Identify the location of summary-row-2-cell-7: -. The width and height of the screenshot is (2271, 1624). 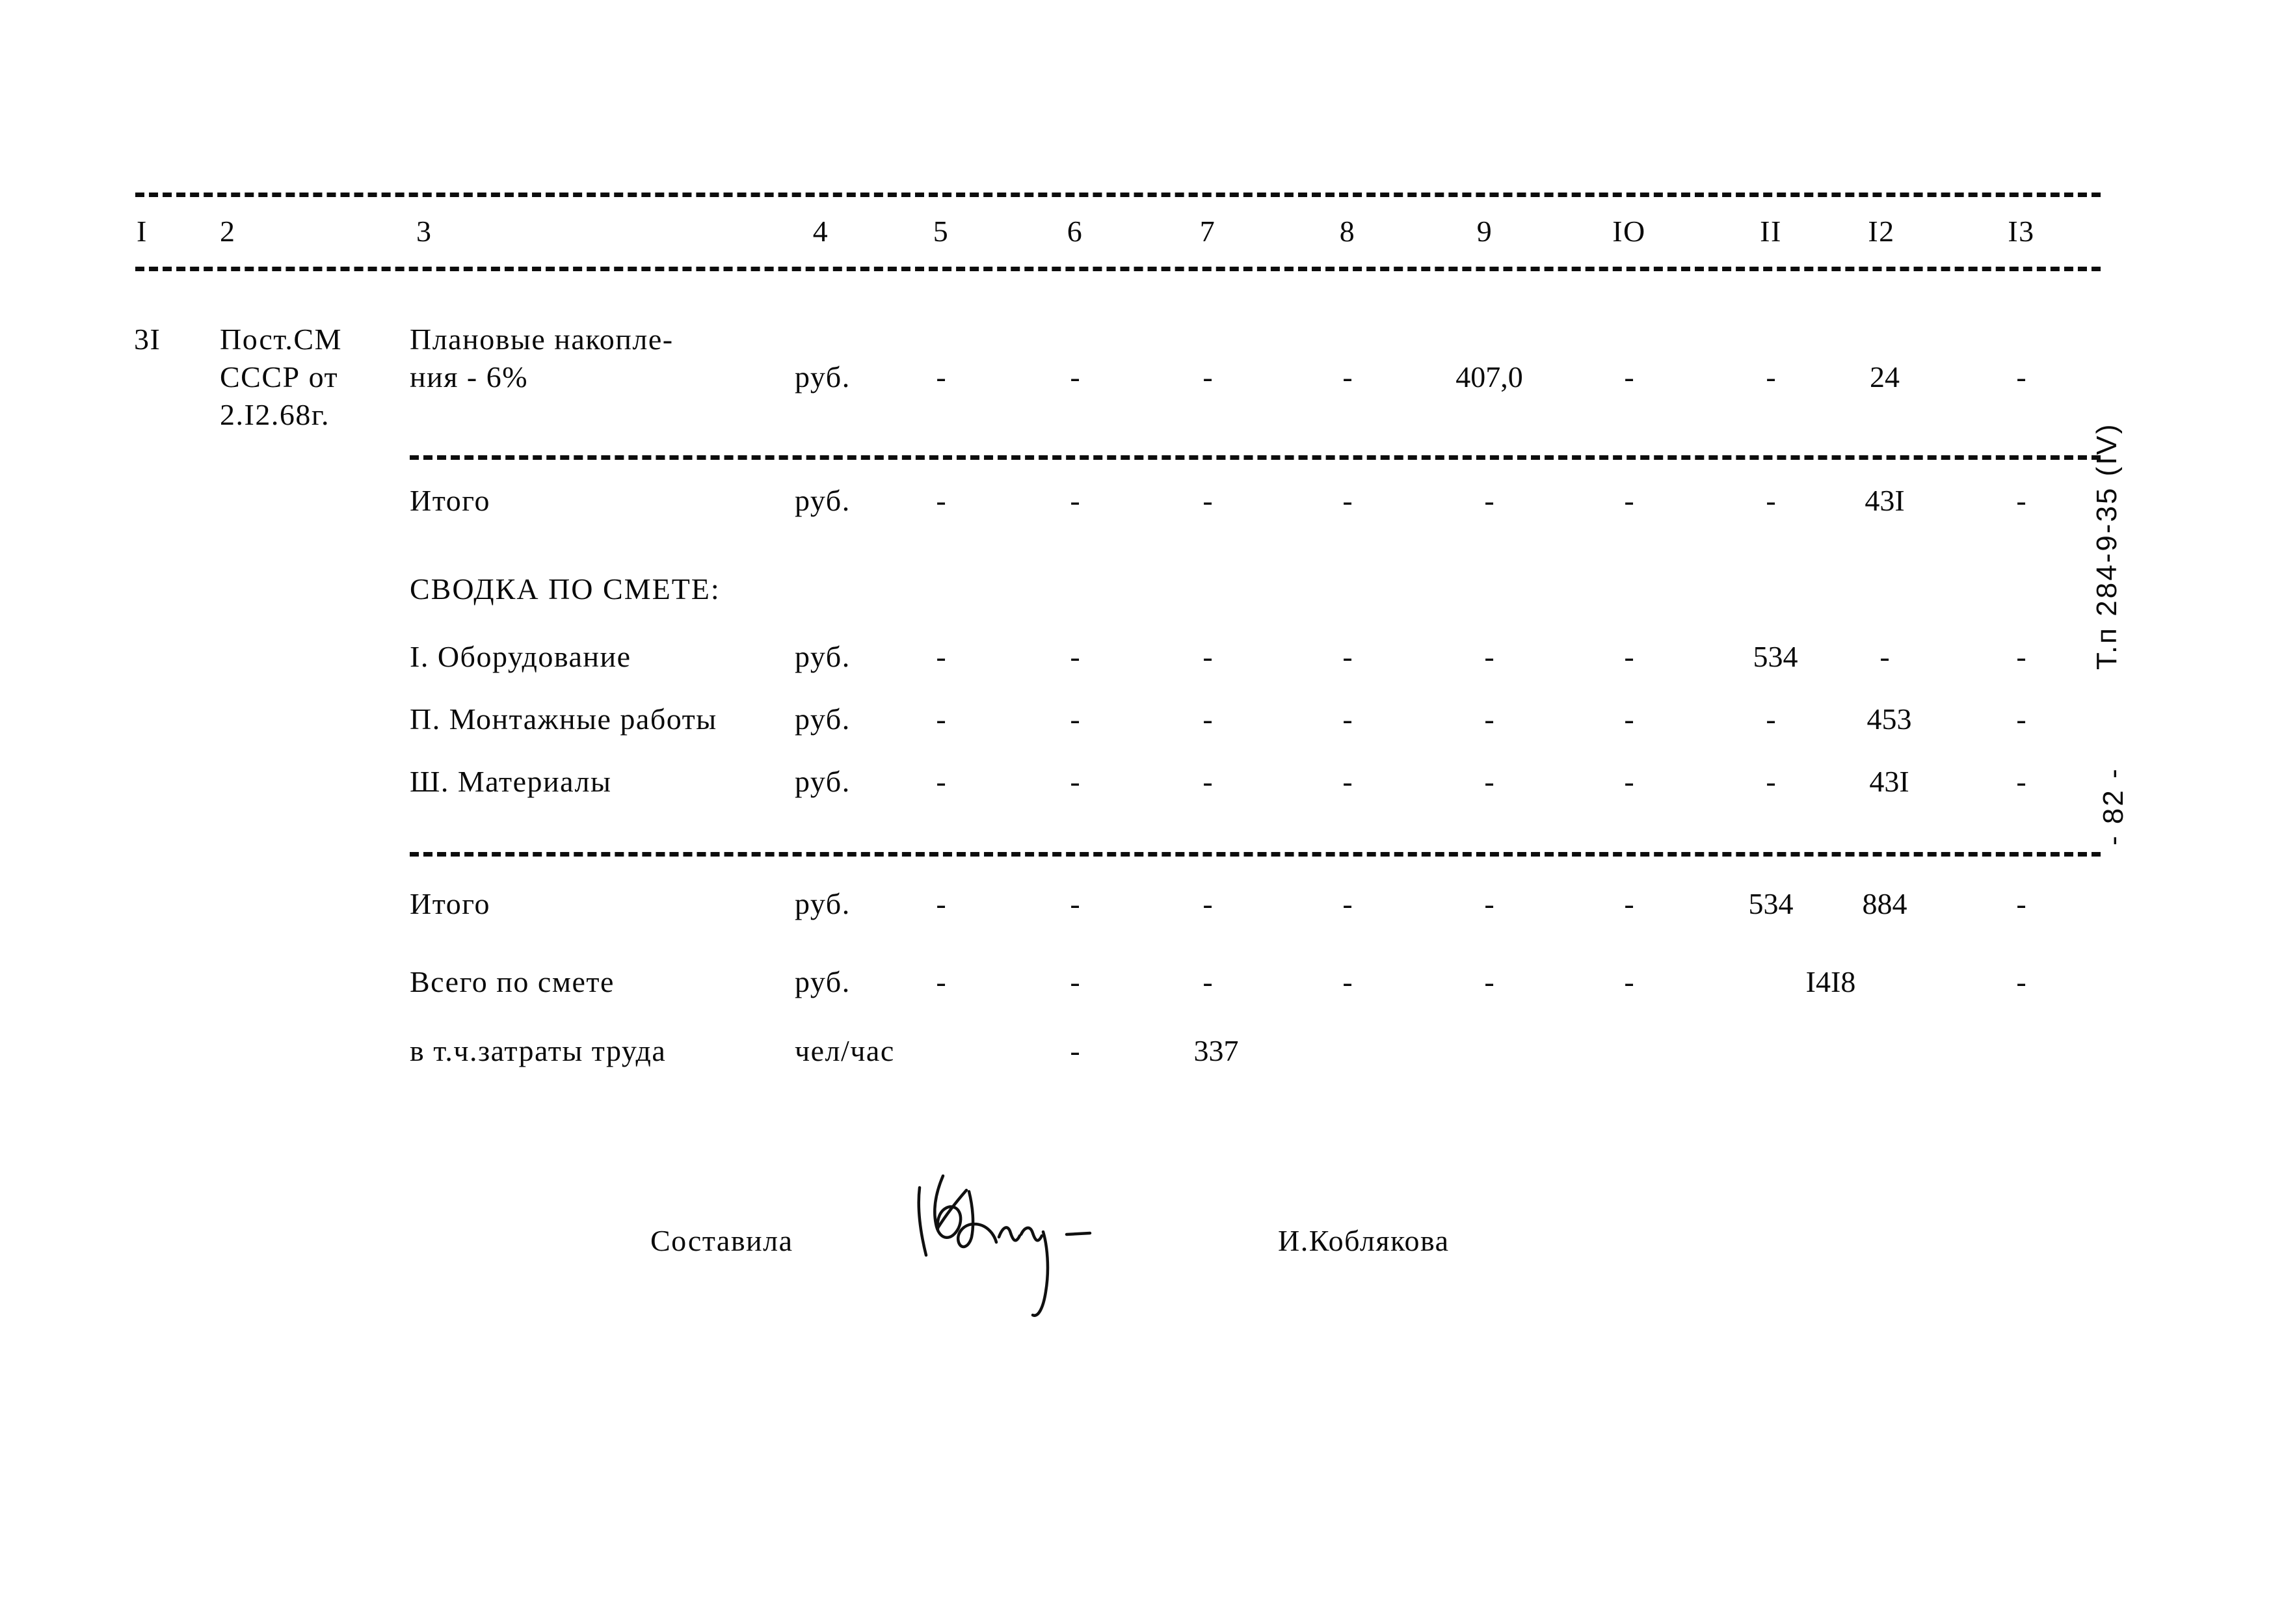
(1208, 719).